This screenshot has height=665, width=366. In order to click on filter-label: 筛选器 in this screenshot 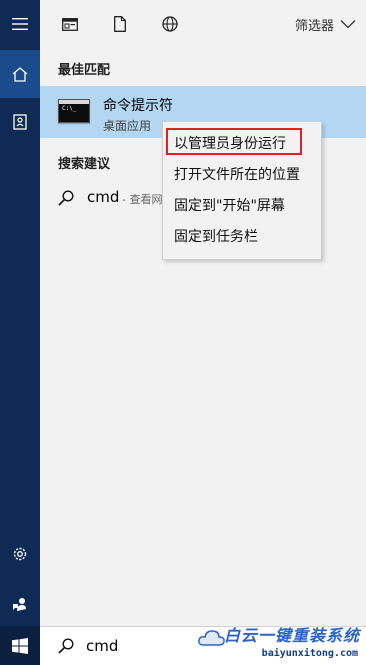, I will do `click(314, 26)`.